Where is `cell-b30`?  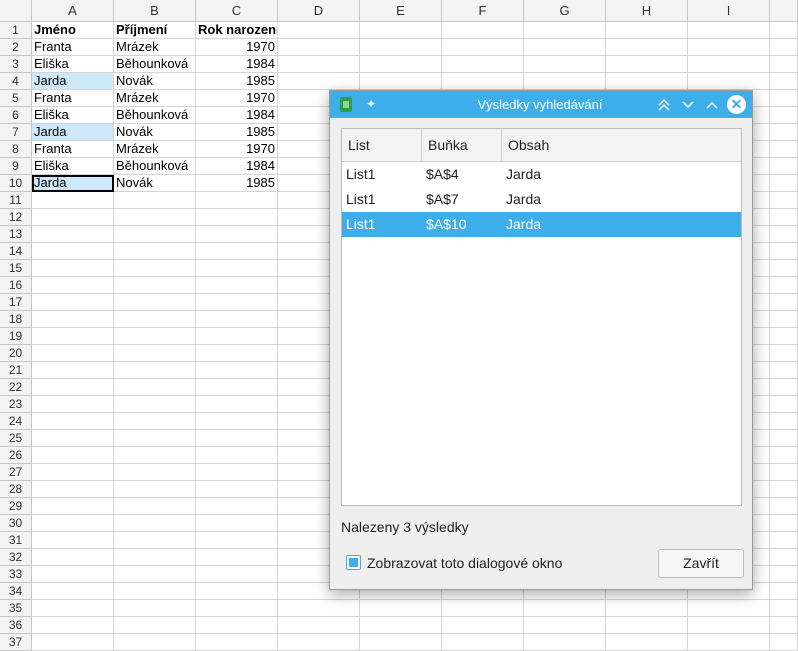 cell-b30 is located at coordinates (155, 523).